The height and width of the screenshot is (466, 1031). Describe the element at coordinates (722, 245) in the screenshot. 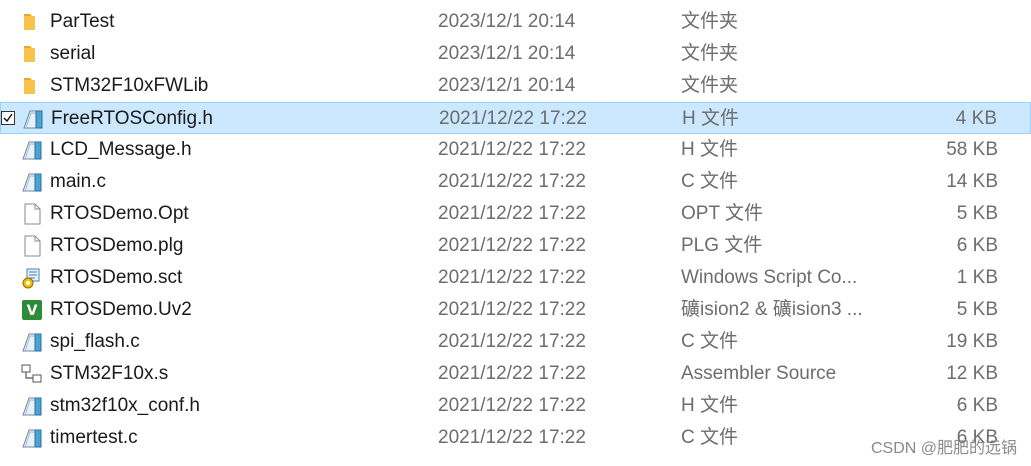

I see `file-type: PLG 文件` at that location.